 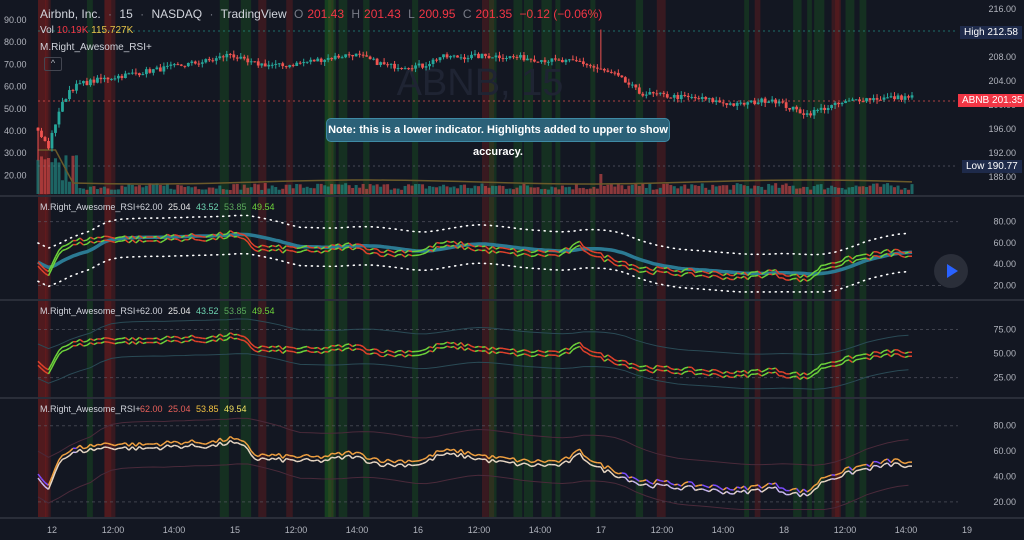 I want to click on interval-label: 15, so click(x=125, y=14).